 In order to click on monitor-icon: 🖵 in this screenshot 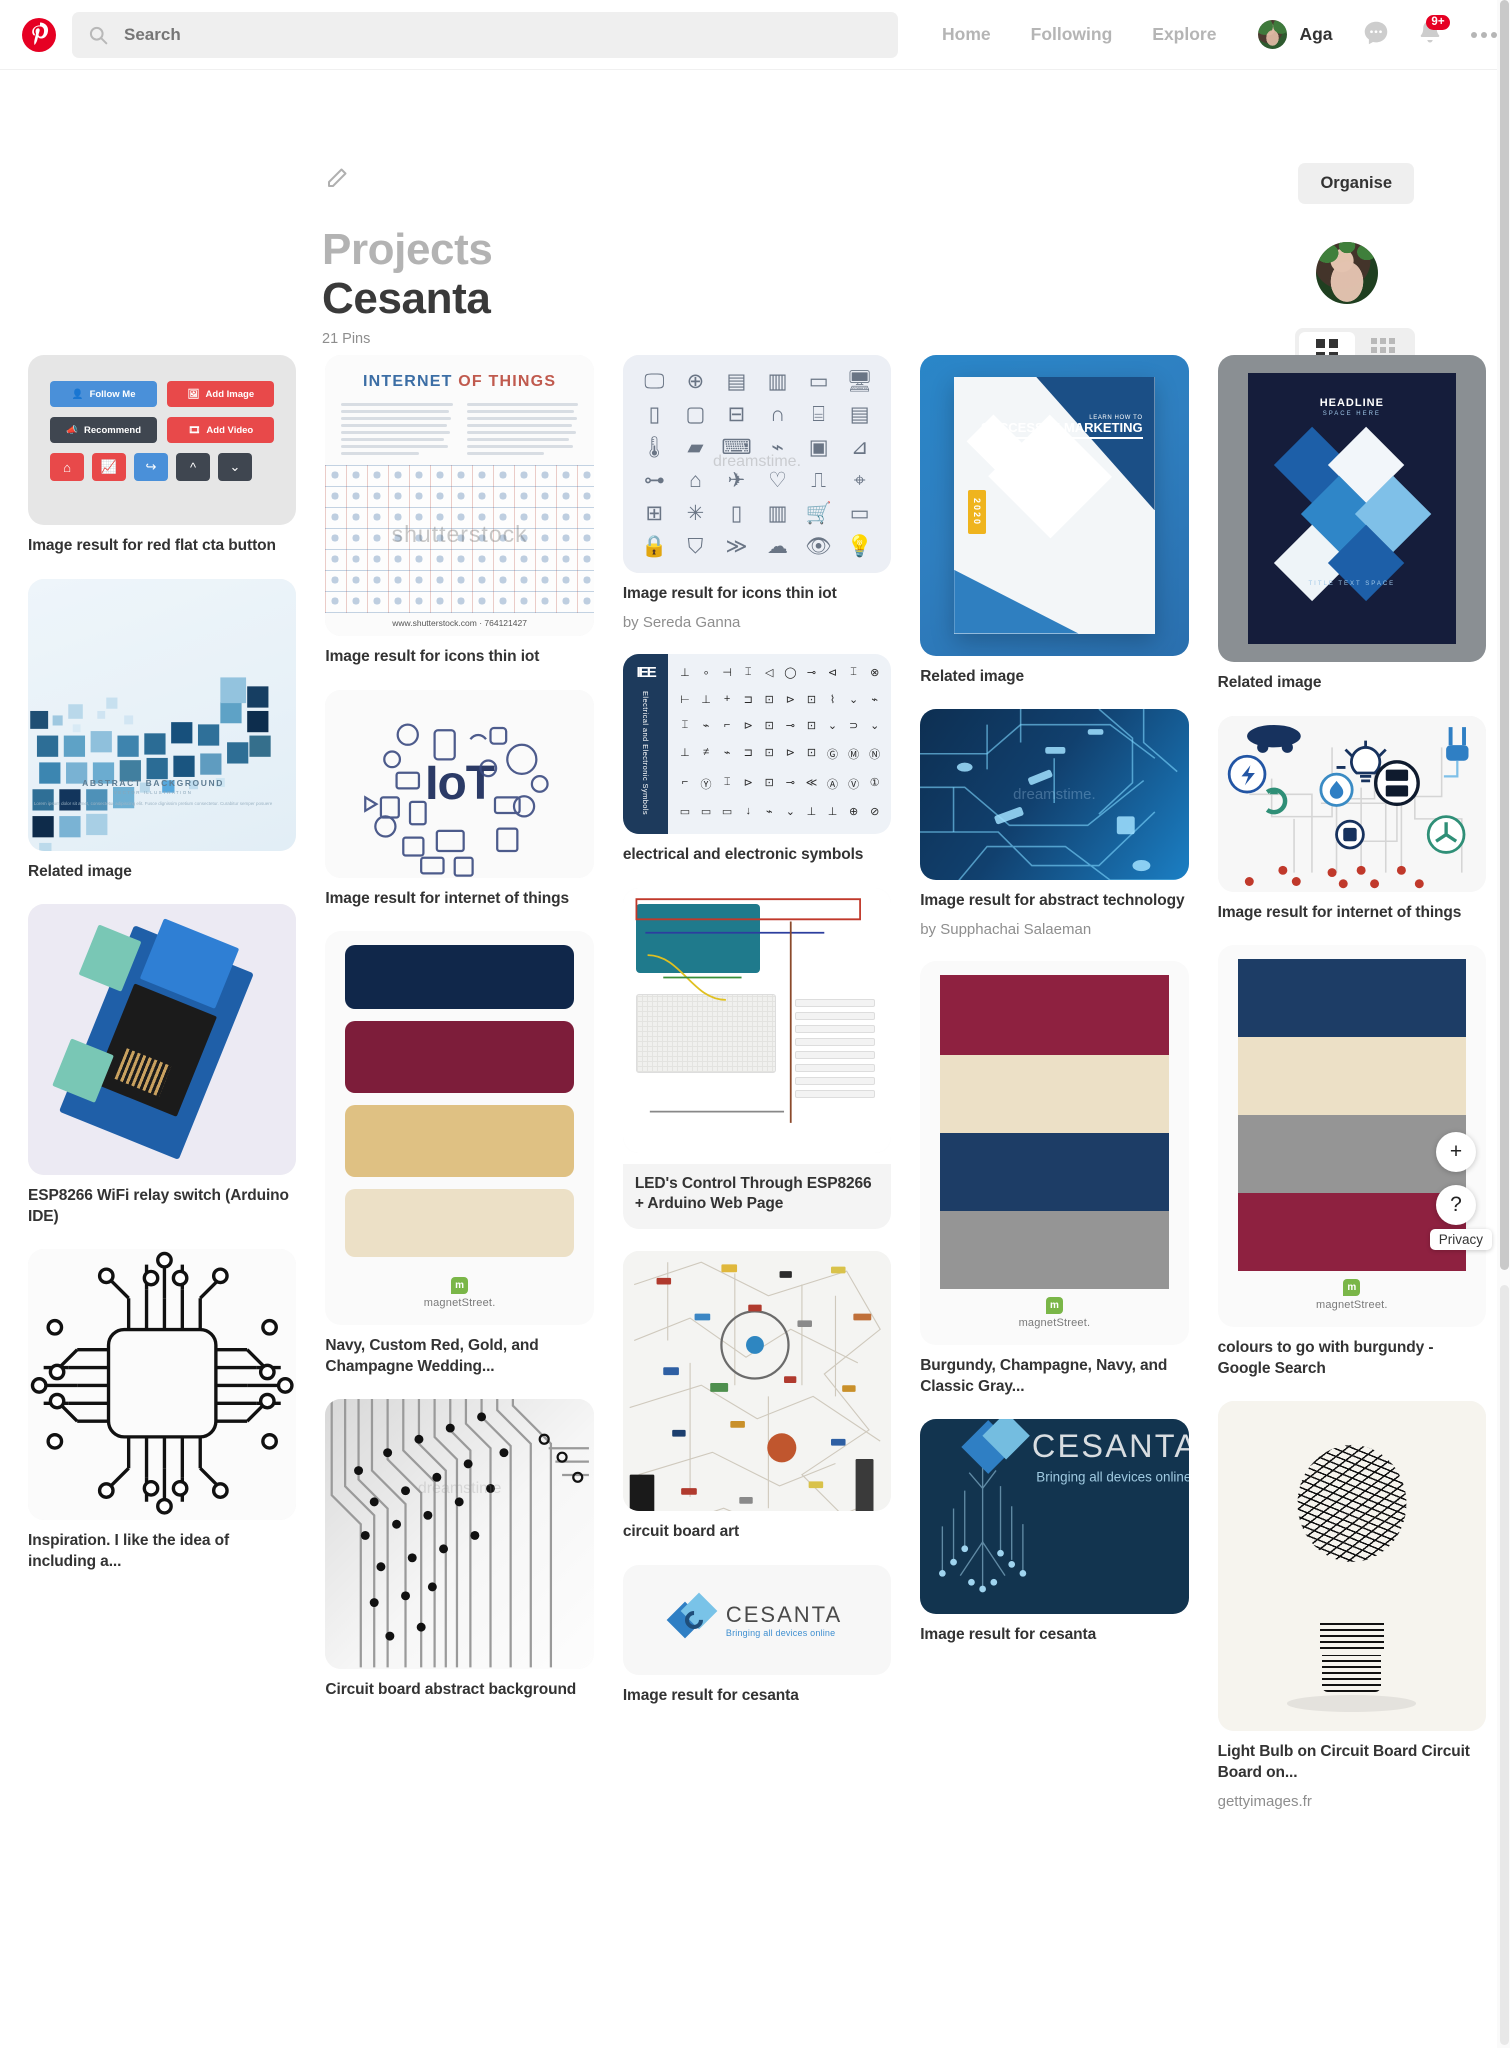, I will do `click(654, 381)`.